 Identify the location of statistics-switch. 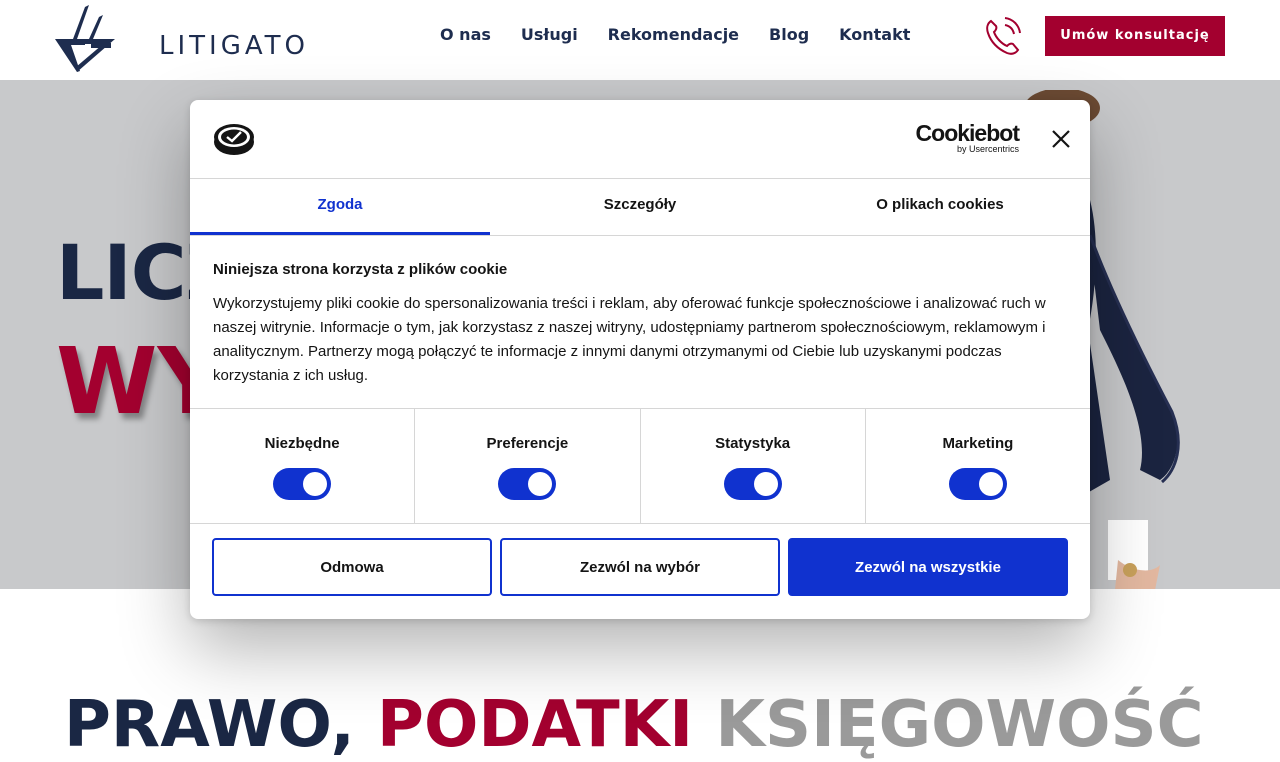
(752, 484).